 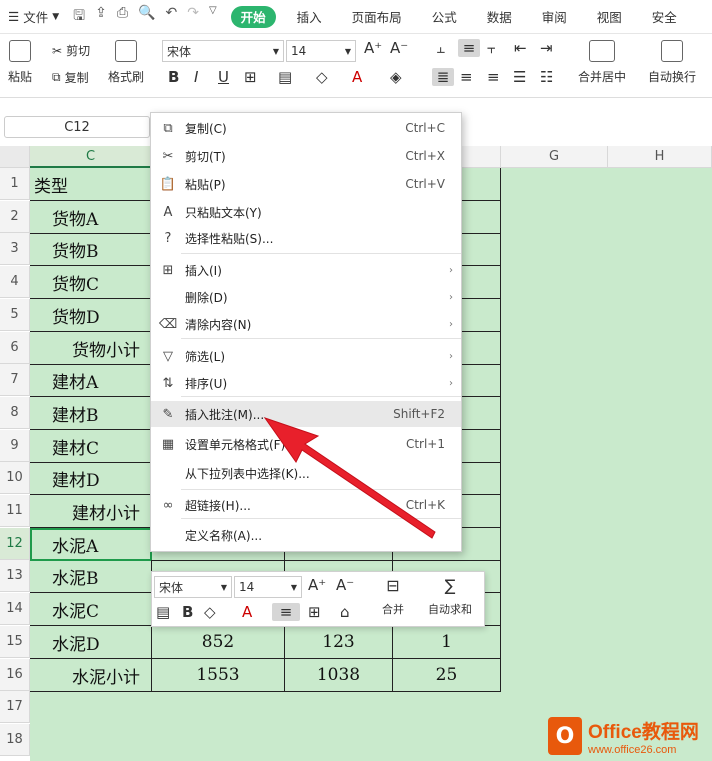 What do you see at coordinates (253, 16) in the screenshot?
I see `tab-start: 开始` at bounding box center [253, 16].